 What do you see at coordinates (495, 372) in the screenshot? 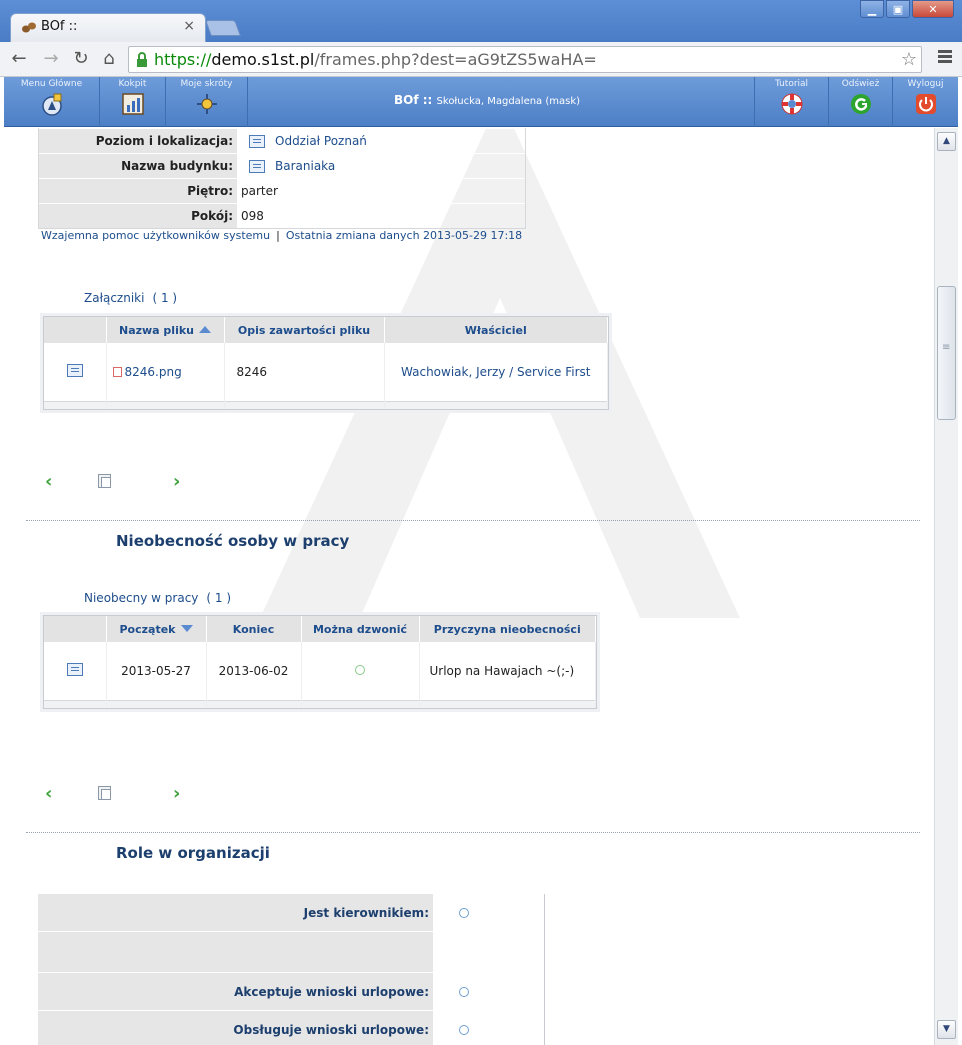
I see `owner-link: Wachowiak, Jerzy / Service First` at bounding box center [495, 372].